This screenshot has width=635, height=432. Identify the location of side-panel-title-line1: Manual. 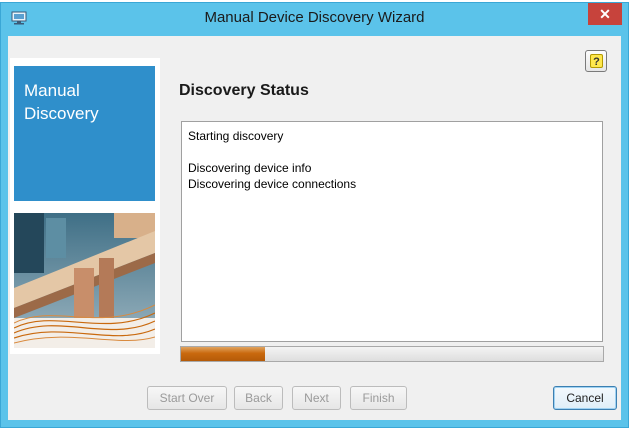
(52, 90).